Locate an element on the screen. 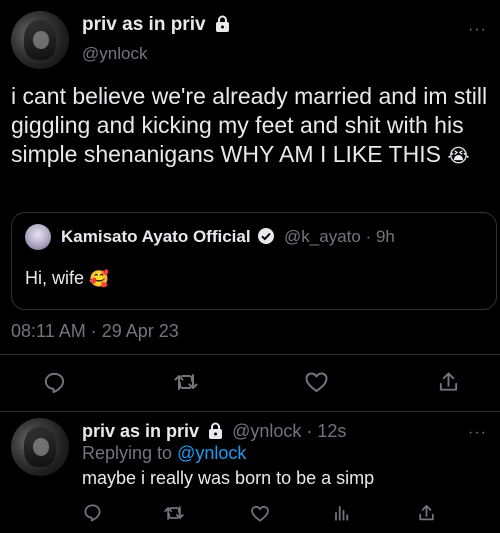 Image resolution: width=500 pixels, height=533 pixels. reply-display-name: priv as in priv is located at coordinates (140, 431).